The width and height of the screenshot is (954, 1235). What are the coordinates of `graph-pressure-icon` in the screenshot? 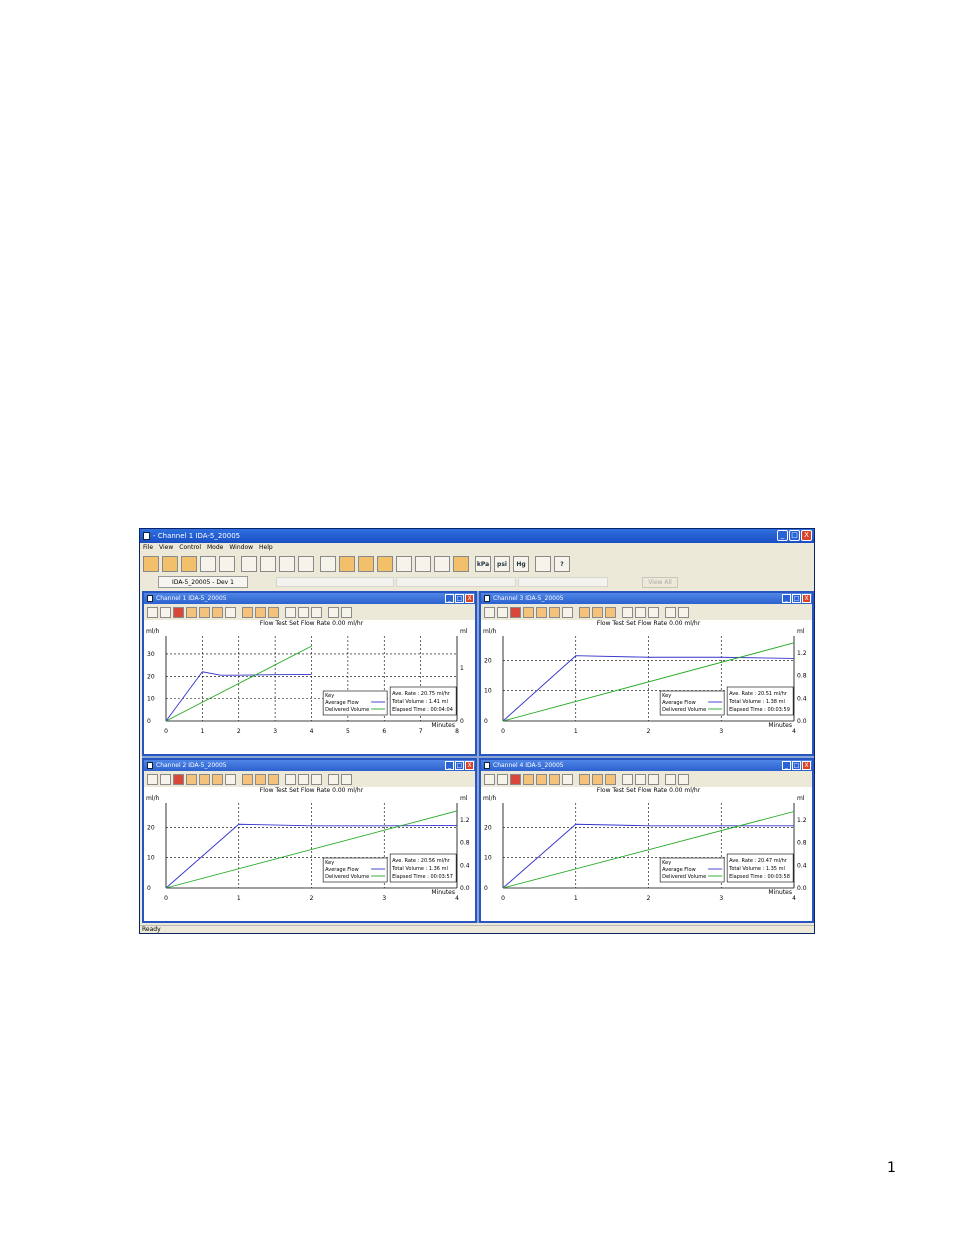 It's located at (366, 564).